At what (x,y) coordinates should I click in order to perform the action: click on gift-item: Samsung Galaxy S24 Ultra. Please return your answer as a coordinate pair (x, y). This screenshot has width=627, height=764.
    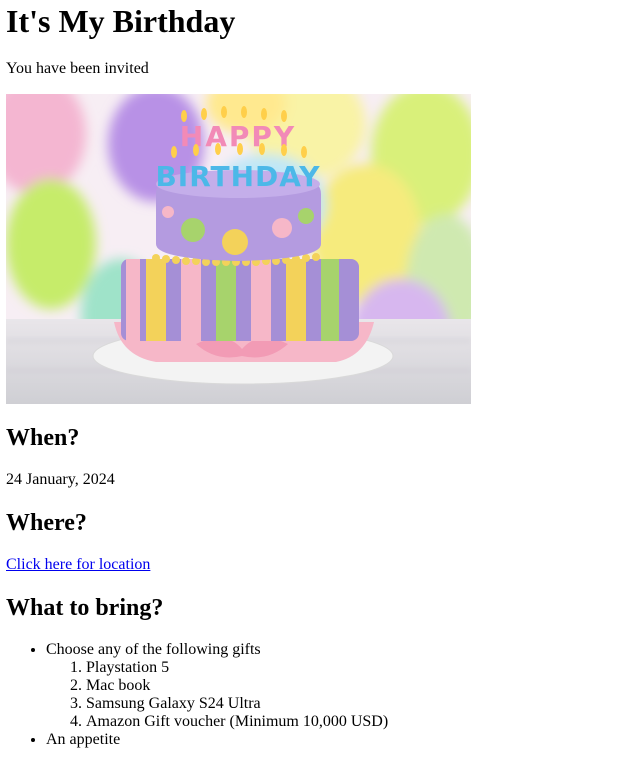
    Looking at the image, I should click on (237, 704).